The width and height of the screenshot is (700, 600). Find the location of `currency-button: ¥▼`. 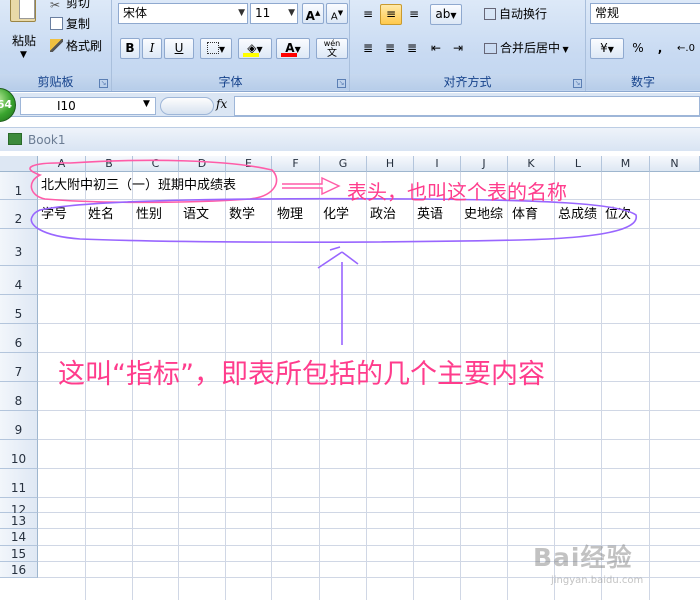

currency-button: ¥▼ is located at coordinates (607, 48).